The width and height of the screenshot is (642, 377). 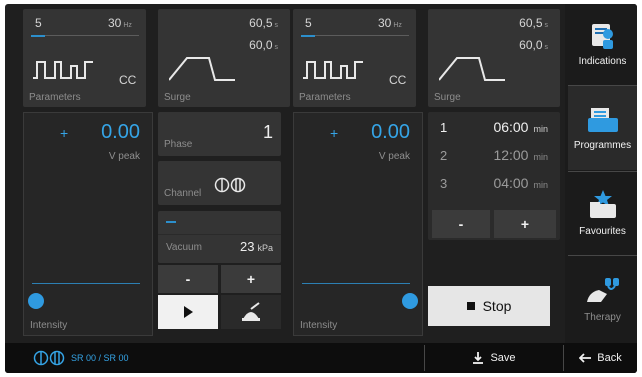 I want to click on left-intensity-value: 0.00, so click(x=120, y=132).